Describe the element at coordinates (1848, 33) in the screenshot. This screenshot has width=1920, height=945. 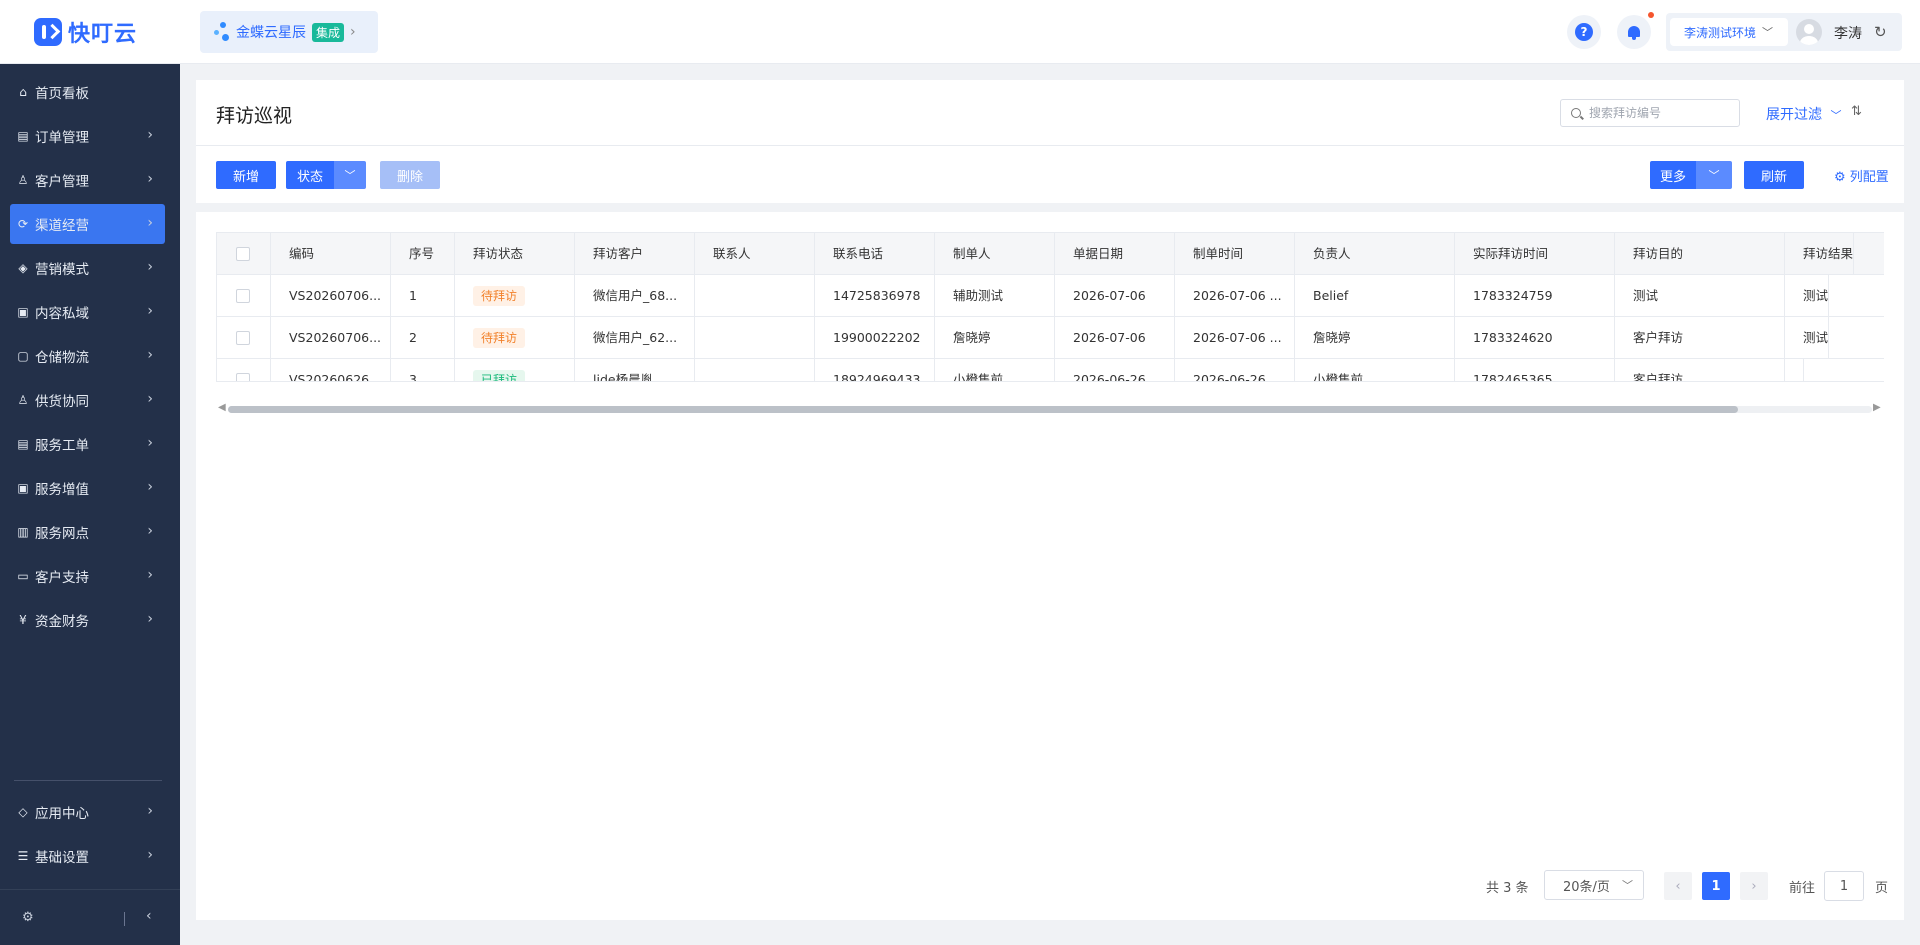
I see `user-name: 李涛` at that location.